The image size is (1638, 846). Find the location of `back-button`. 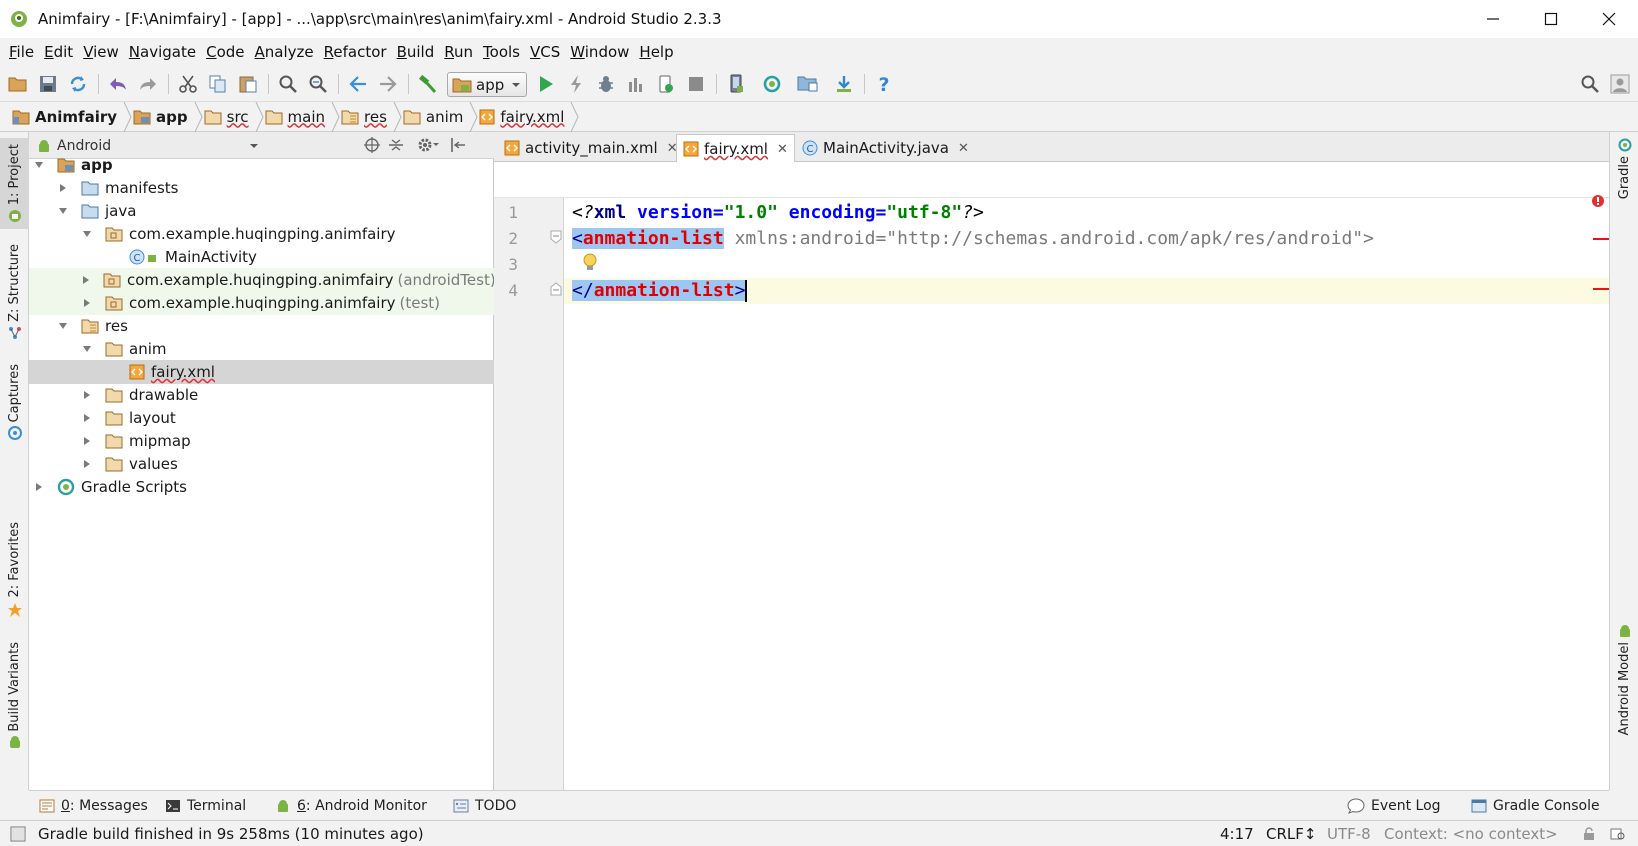

back-button is located at coordinates (358, 84).